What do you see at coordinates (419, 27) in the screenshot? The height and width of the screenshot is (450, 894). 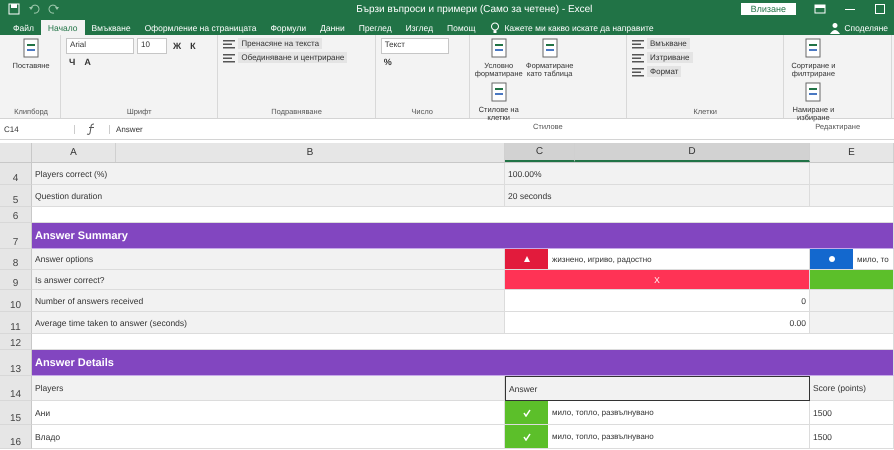 I see `menu-tab: Изглед` at bounding box center [419, 27].